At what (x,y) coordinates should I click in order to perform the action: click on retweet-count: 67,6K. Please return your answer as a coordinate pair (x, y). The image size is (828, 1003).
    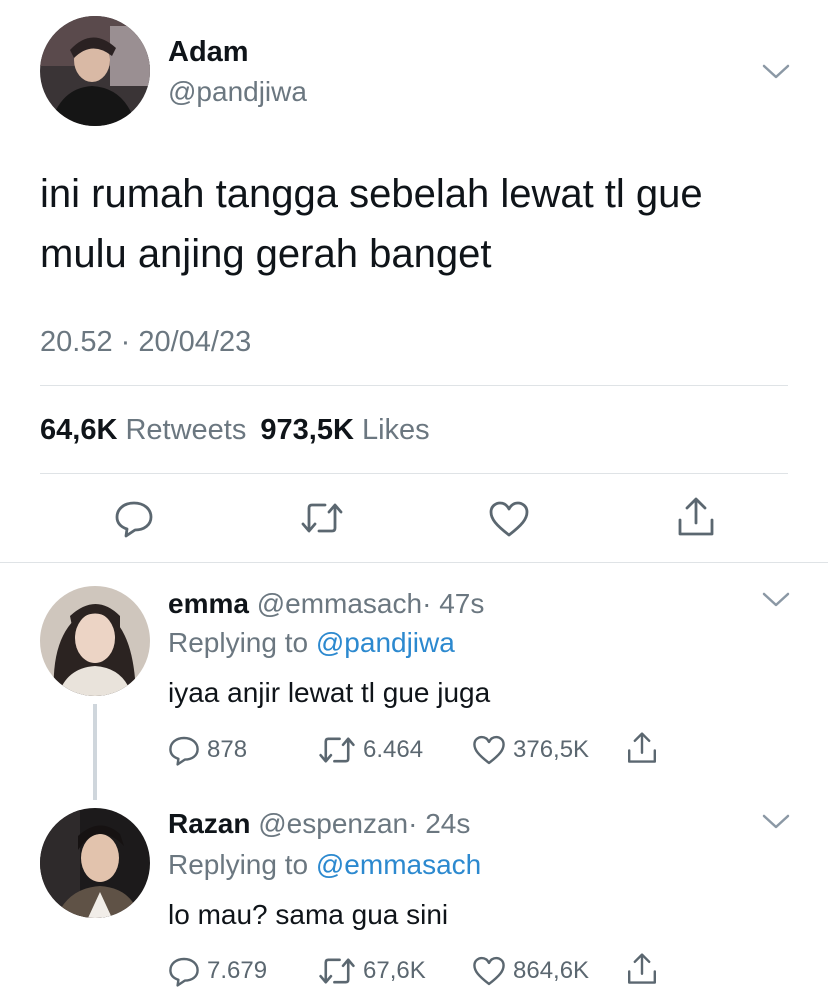
    Looking at the image, I should click on (394, 970).